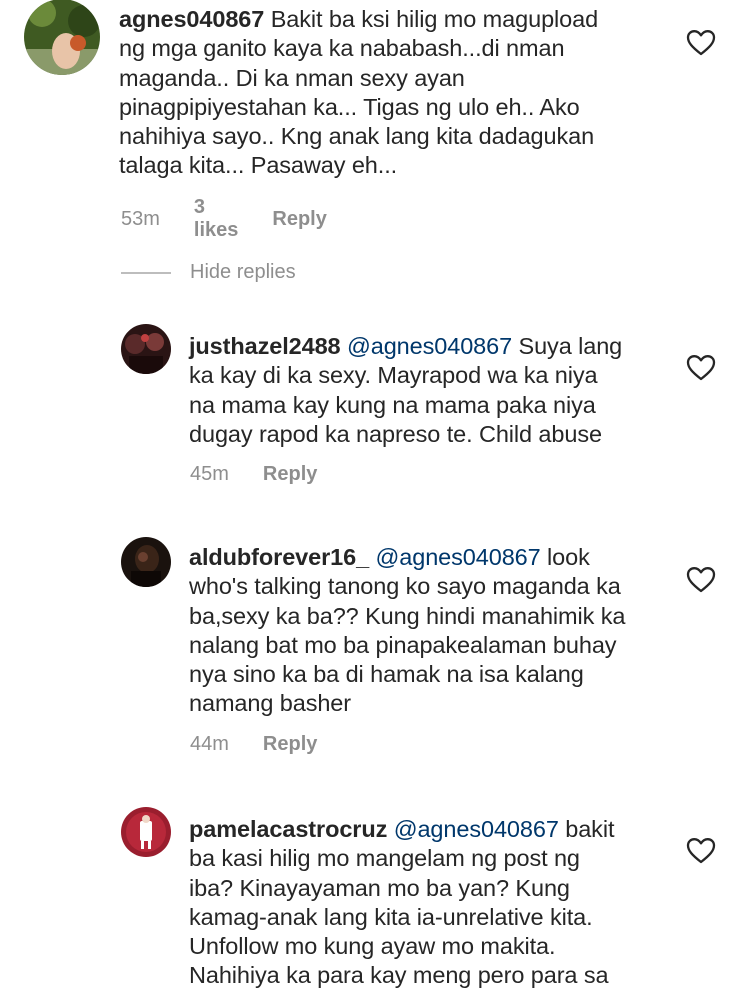 This screenshot has height=991, width=750. I want to click on hide-replies-toggle: Hide replies, so click(208, 272).